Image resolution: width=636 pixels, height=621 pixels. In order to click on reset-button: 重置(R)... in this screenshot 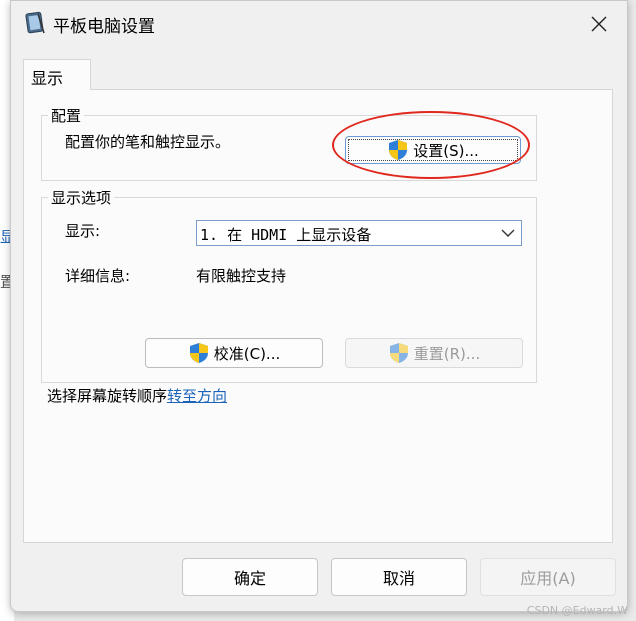, I will do `click(434, 353)`.